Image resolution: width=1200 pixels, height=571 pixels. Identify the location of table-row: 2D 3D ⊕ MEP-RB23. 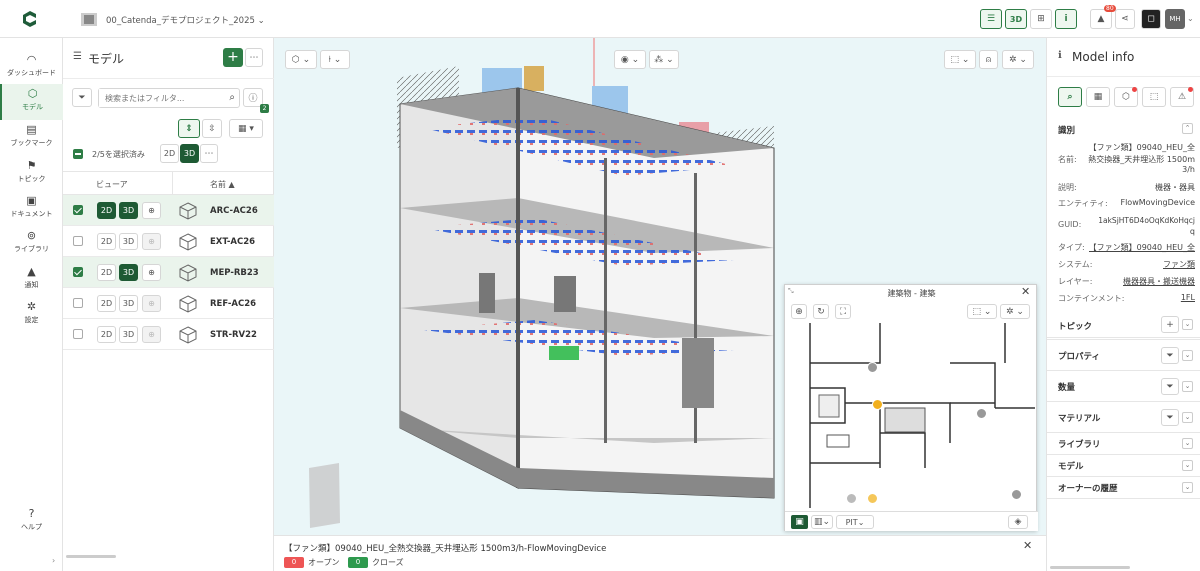
(168, 272).